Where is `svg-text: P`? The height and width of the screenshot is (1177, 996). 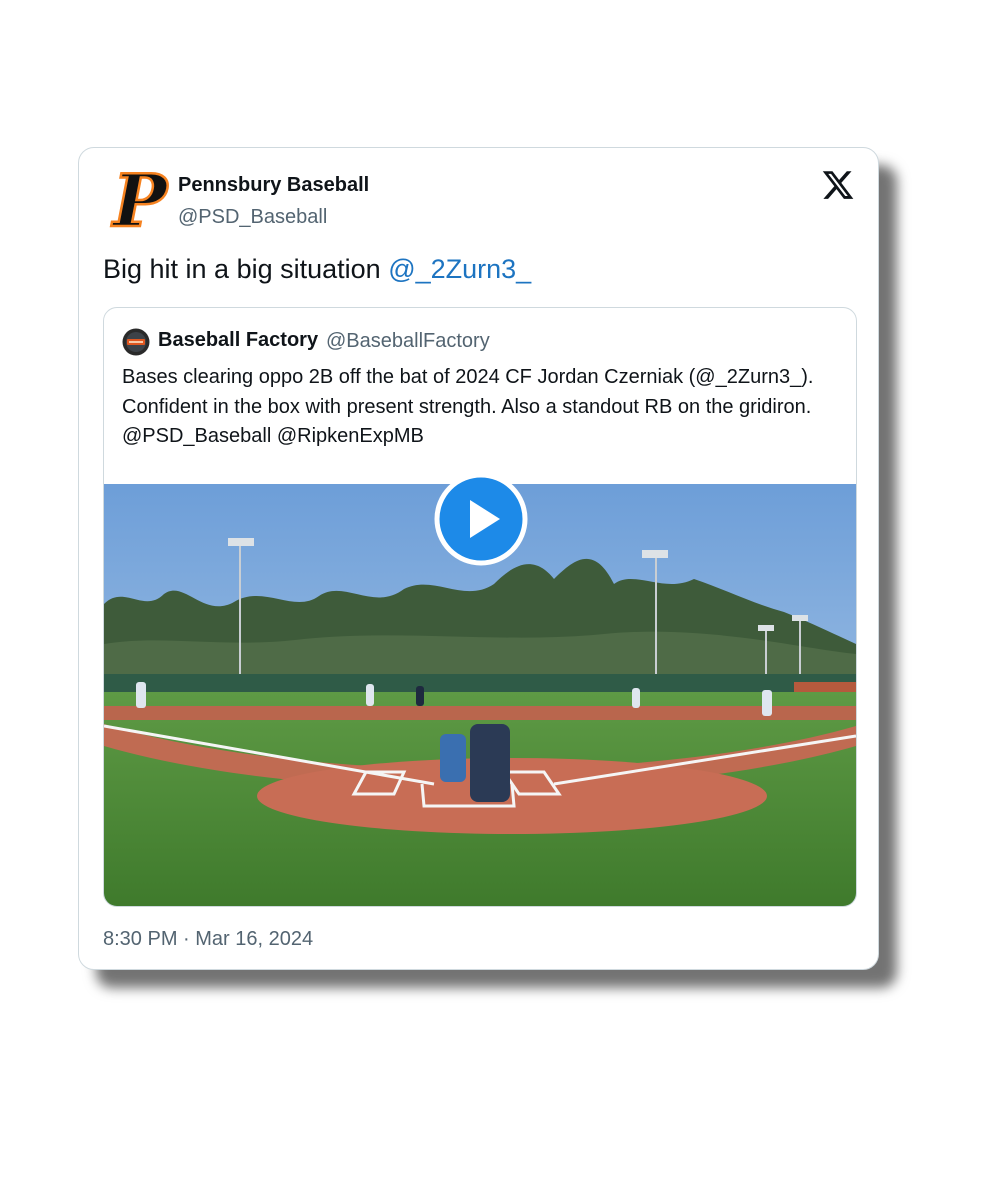 svg-text: P is located at coordinates (140, 202).